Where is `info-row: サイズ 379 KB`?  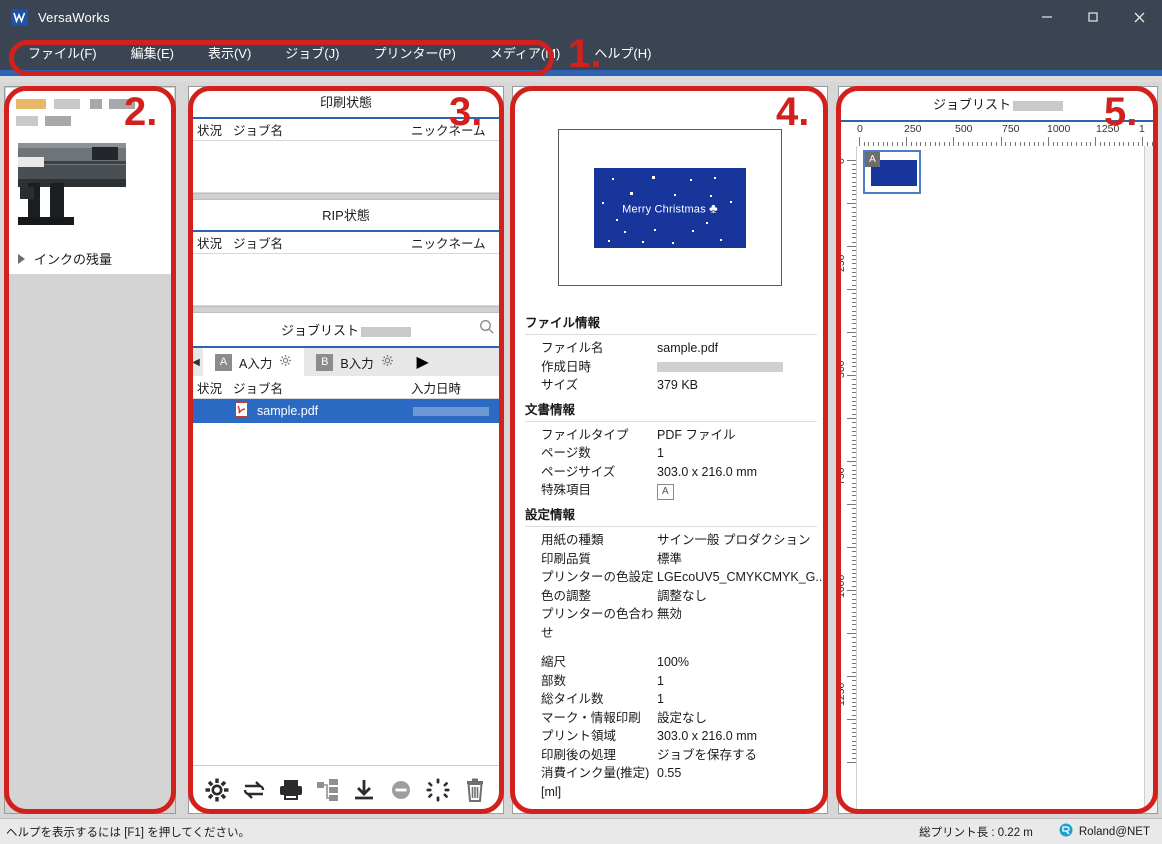
info-row: サイズ 379 KB is located at coordinates (676, 385).